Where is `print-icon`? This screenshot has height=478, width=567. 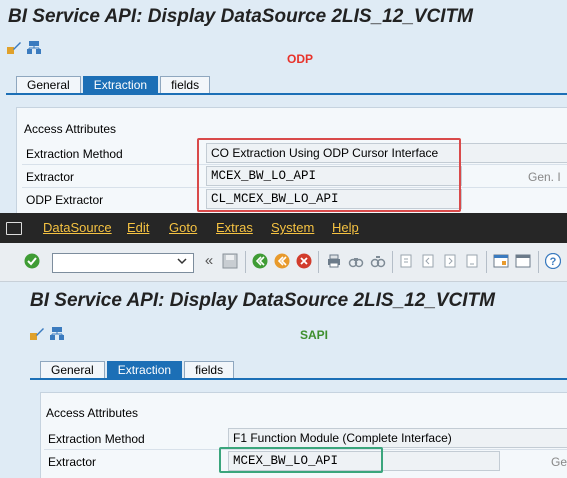 print-icon is located at coordinates (334, 261).